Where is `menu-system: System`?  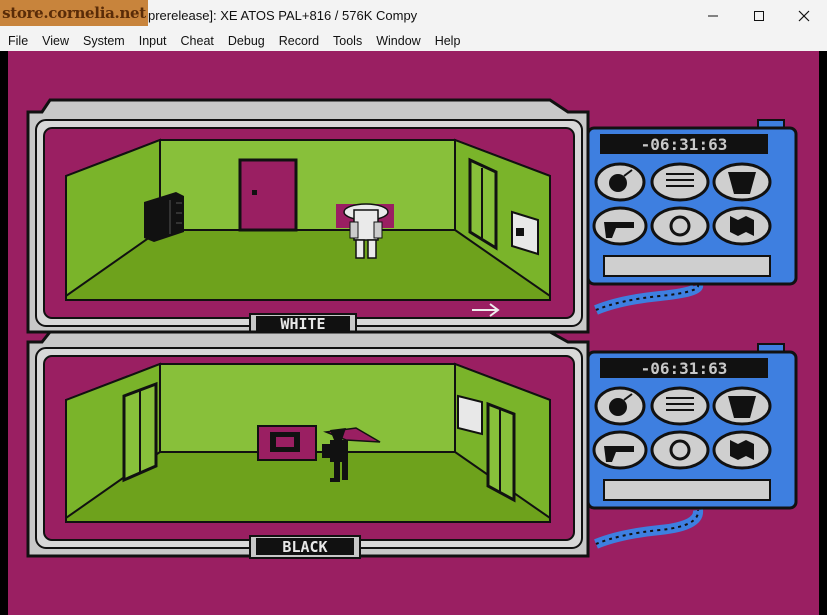 menu-system: System is located at coordinates (104, 41).